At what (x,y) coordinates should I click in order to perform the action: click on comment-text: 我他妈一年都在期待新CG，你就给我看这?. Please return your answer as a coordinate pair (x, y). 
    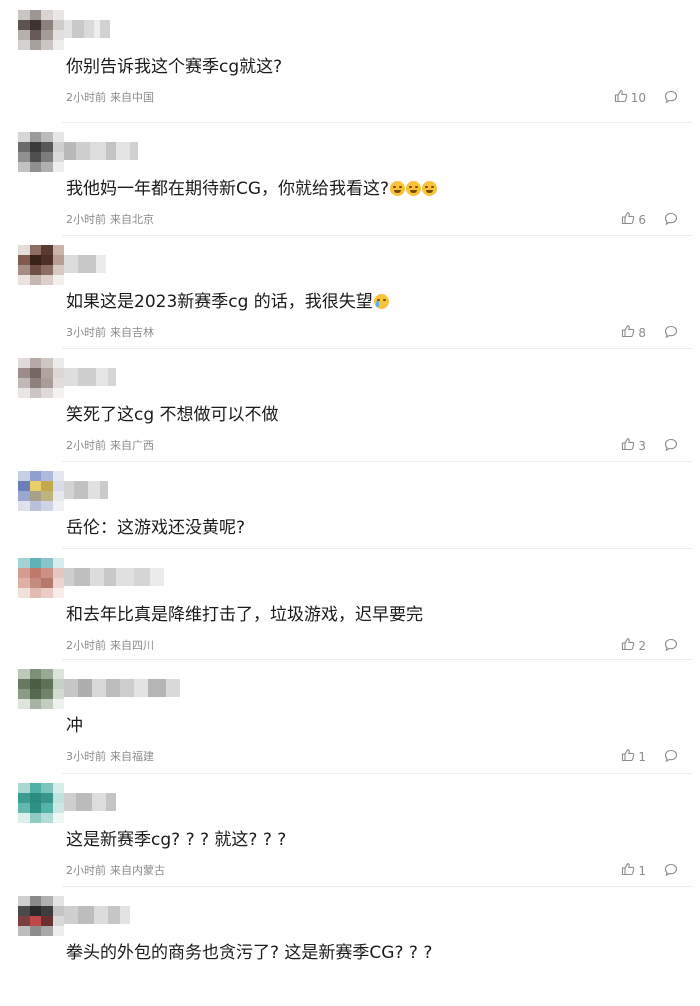
    Looking at the image, I should click on (252, 189).